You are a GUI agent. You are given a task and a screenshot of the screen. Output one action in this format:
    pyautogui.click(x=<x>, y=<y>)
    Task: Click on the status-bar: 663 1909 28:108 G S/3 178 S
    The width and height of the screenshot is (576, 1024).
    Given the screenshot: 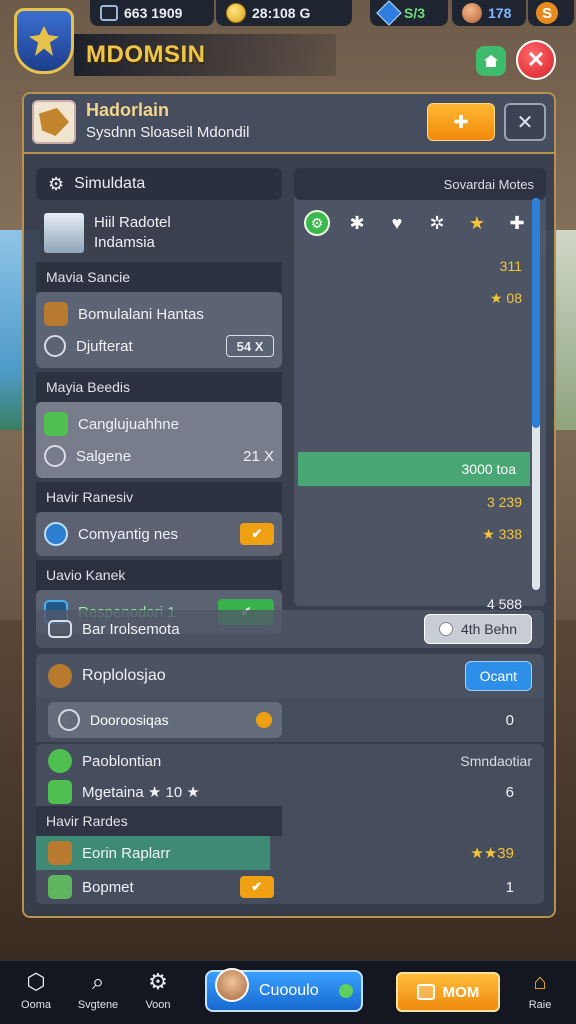 What is the action you would take?
    pyautogui.click(x=288, y=15)
    